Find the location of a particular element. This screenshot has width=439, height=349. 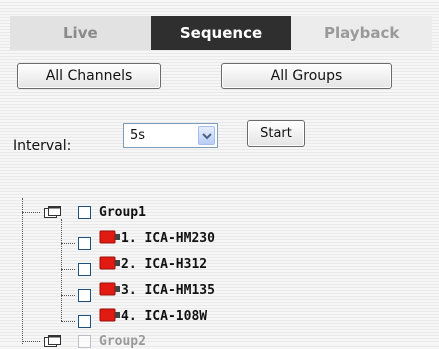

chevron-down-icon is located at coordinates (206, 135).